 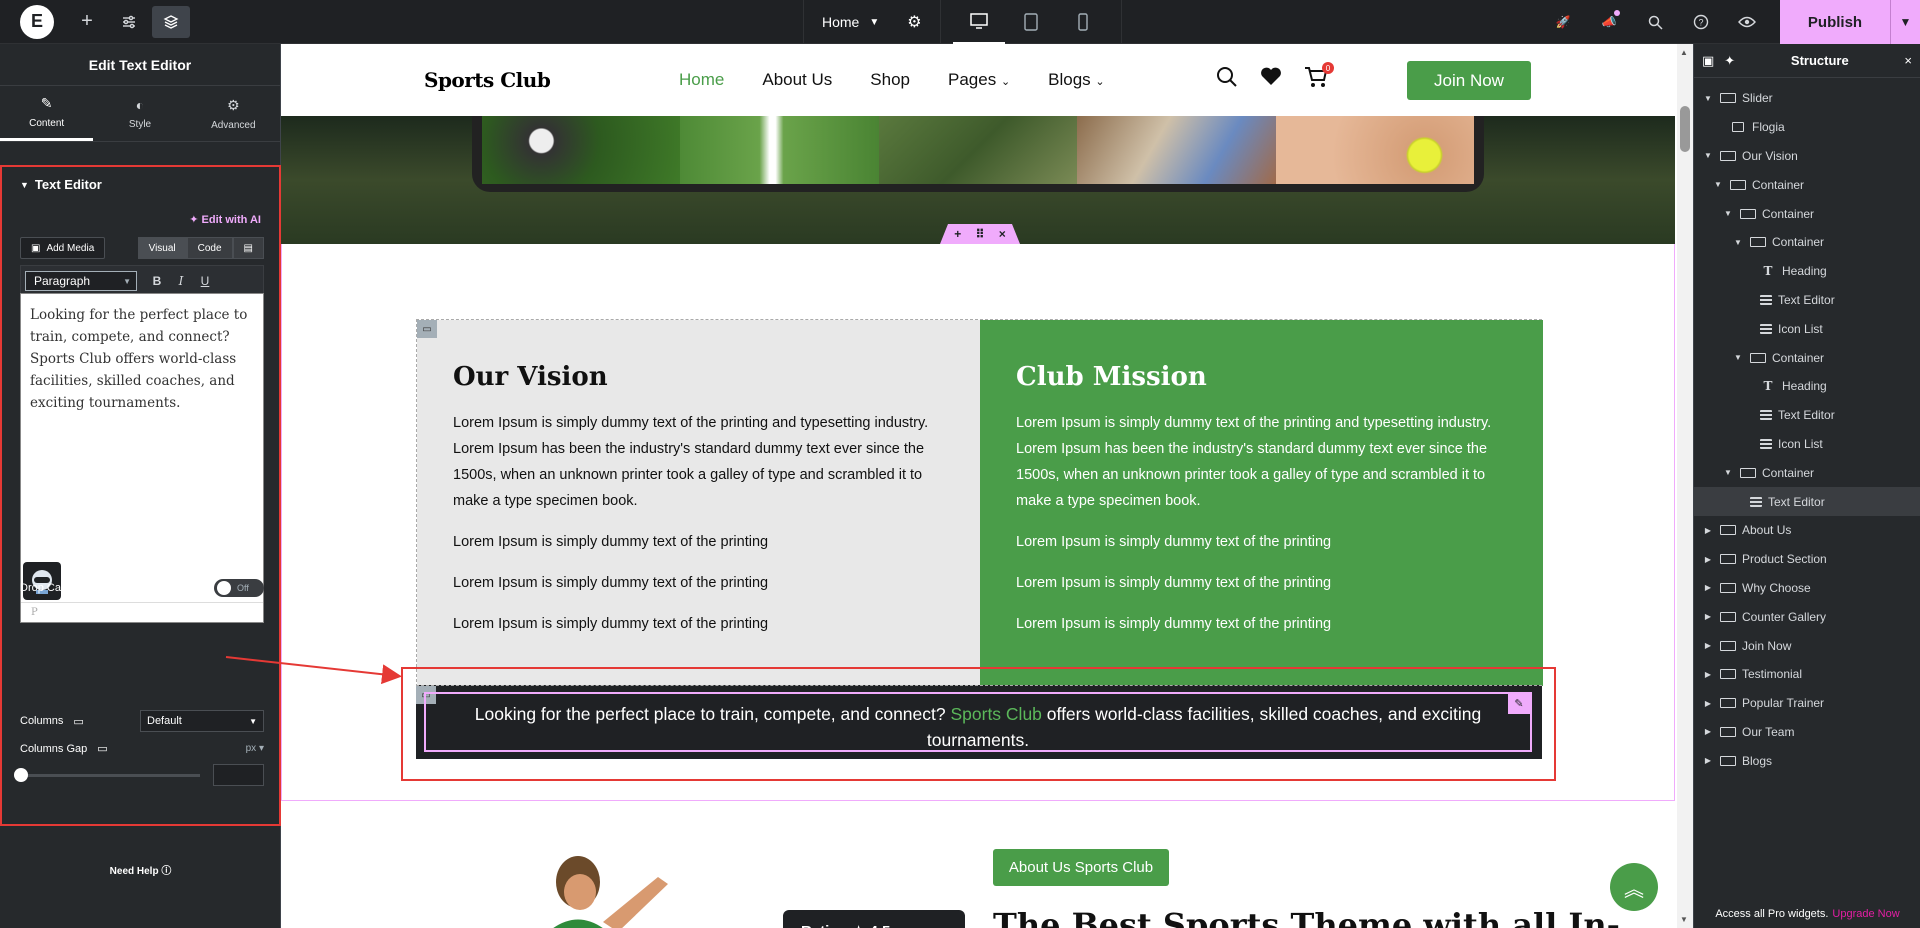 What do you see at coordinates (1807, 98) in the screenshot?
I see `structure-node: ▼ Slider` at bounding box center [1807, 98].